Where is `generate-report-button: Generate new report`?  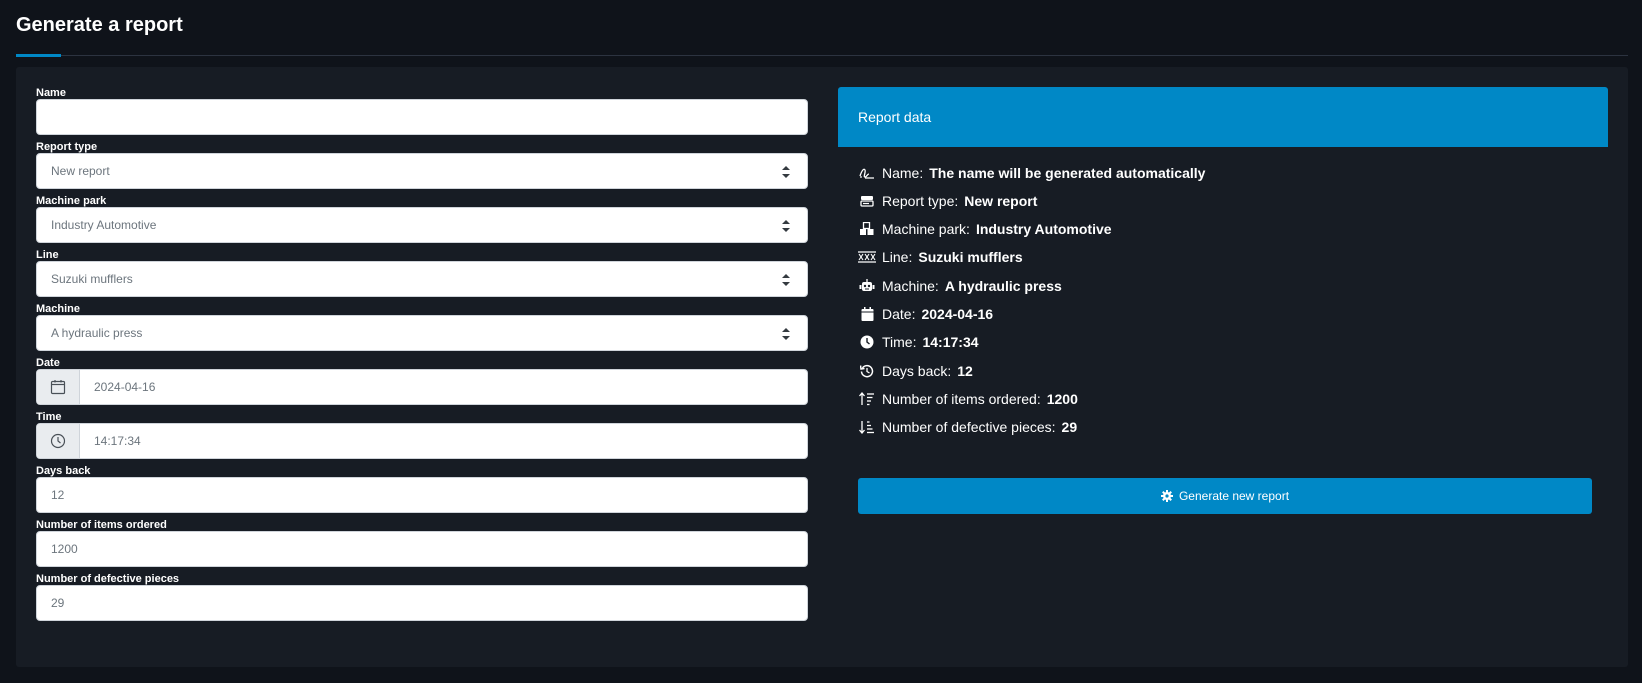
generate-report-button: Generate new report is located at coordinates (1225, 496).